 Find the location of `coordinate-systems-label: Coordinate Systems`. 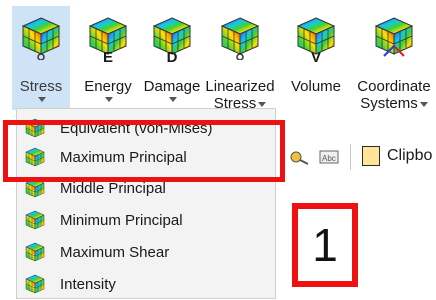

coordinate-systems-label: Coordinate Systems is located at coordinates (393, 95).